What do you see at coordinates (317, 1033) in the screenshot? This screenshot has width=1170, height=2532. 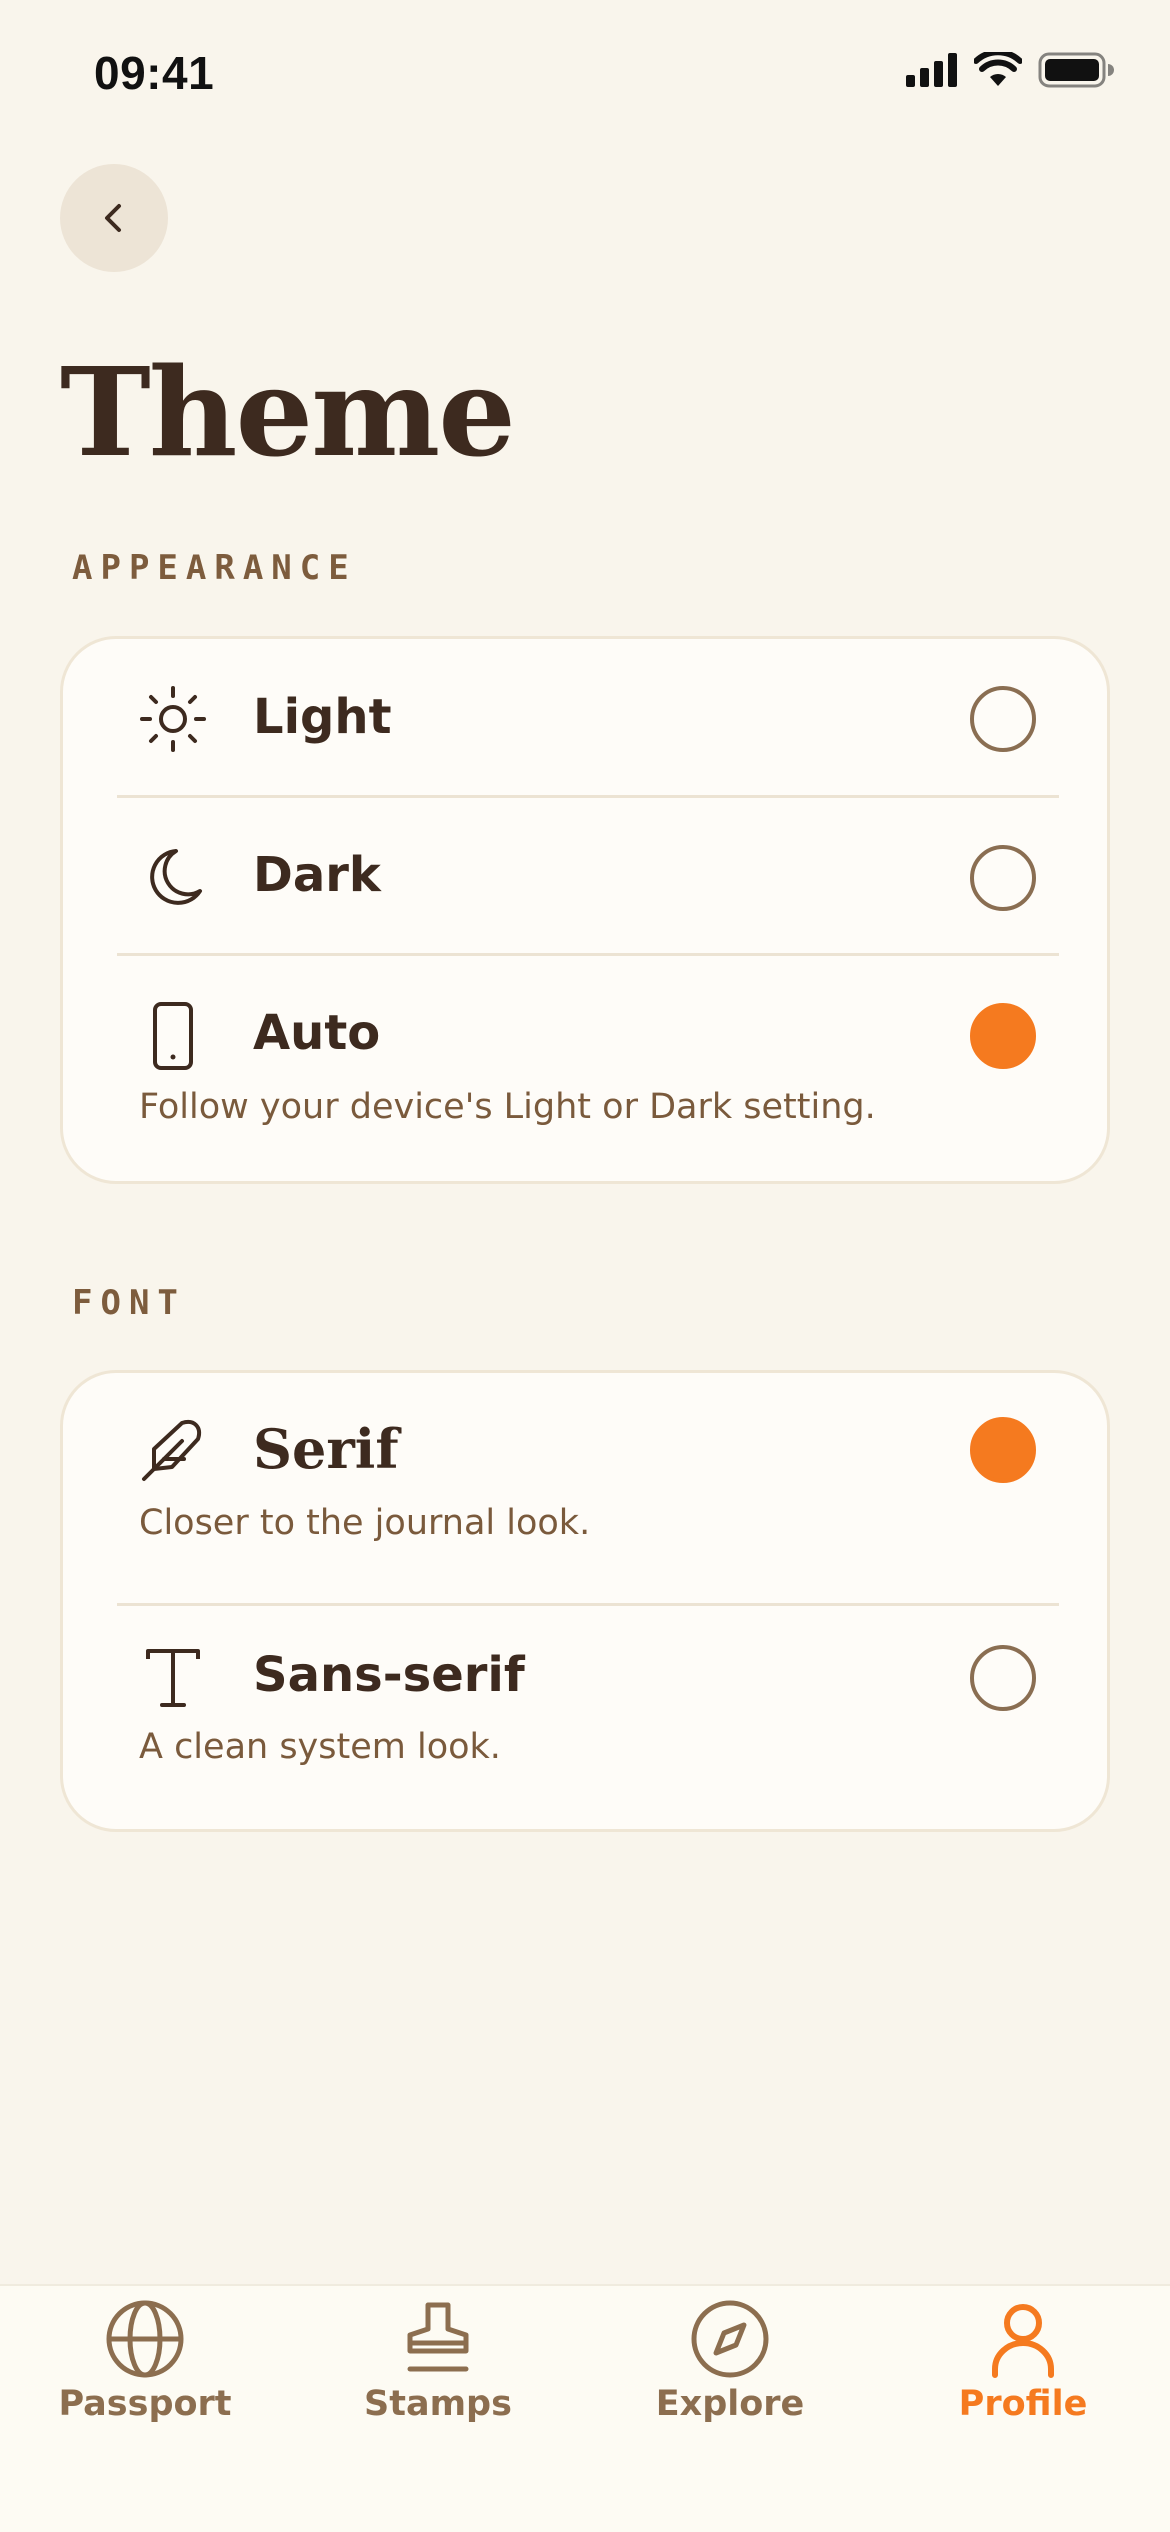 I see `auto-label: Auto` at bounding box center [317, 1033].